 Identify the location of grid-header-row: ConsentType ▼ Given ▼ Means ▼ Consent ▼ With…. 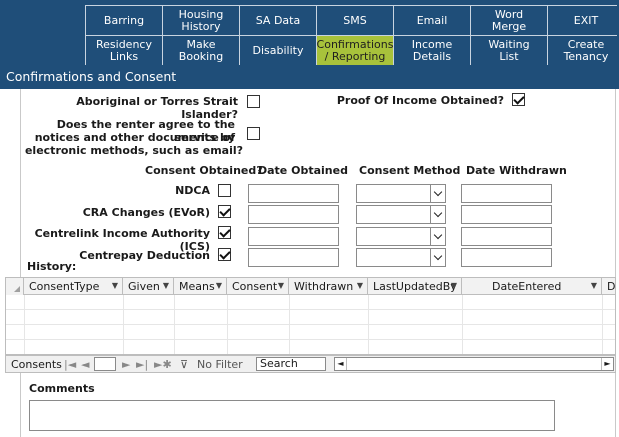
(311, 286).